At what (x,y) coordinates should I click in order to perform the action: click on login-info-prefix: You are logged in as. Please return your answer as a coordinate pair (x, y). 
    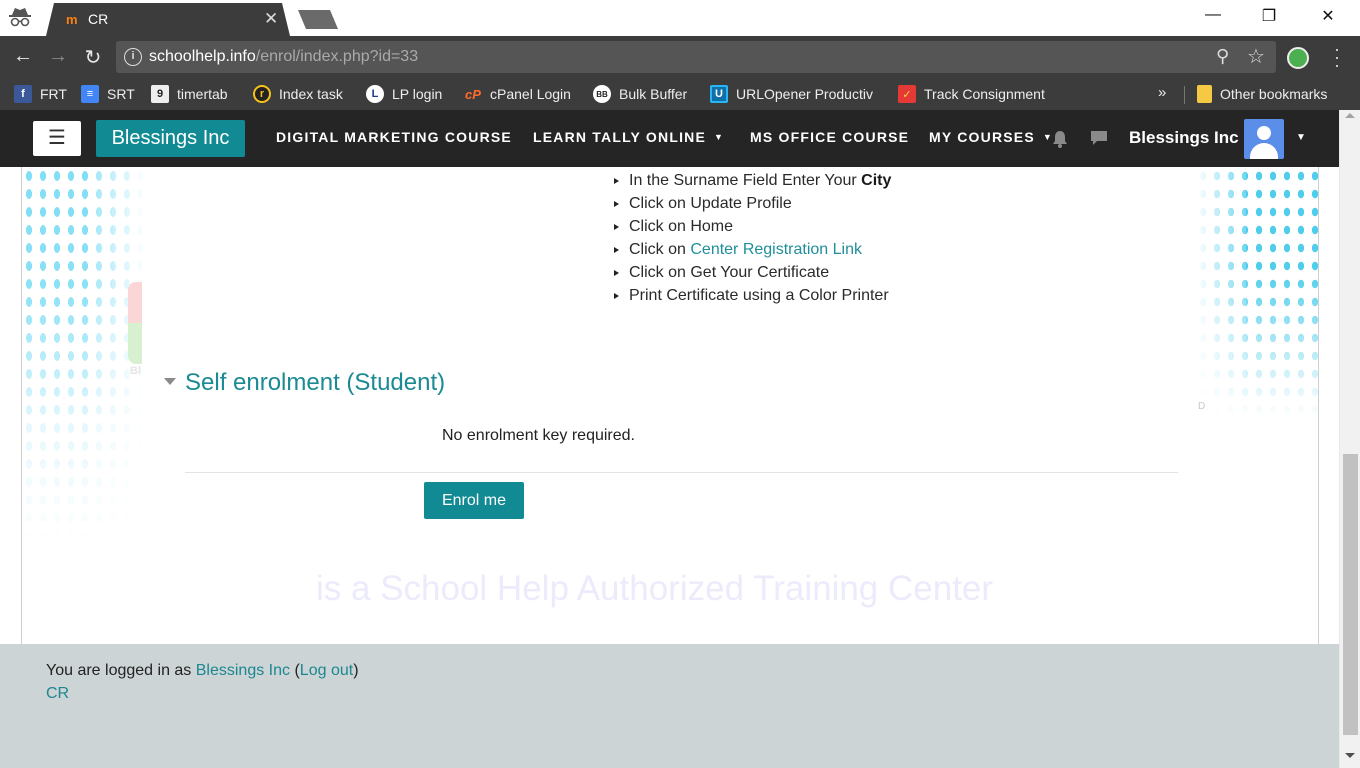
    Looking at the image, I should click on (121, 670).